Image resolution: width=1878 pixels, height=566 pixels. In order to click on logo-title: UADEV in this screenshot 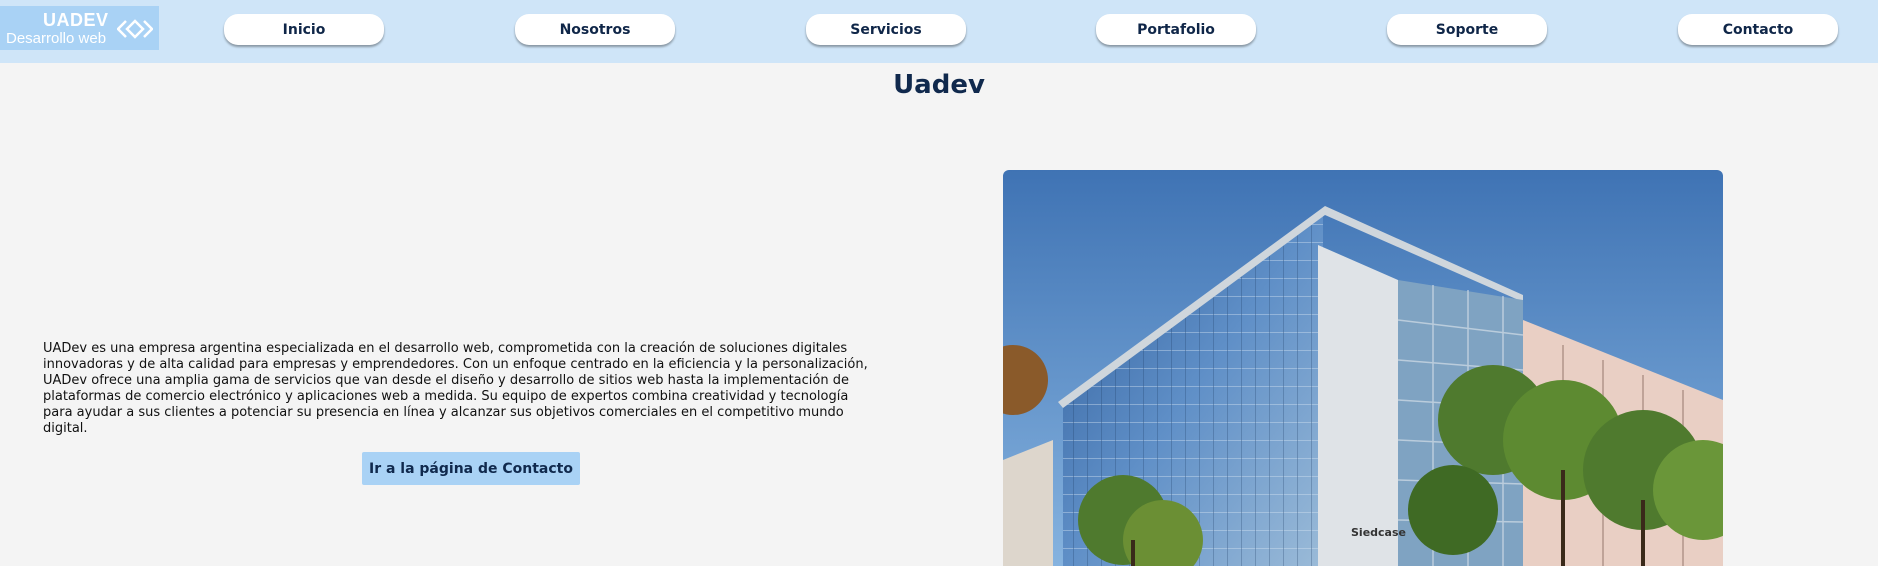, I will do `click(76, 20)`.